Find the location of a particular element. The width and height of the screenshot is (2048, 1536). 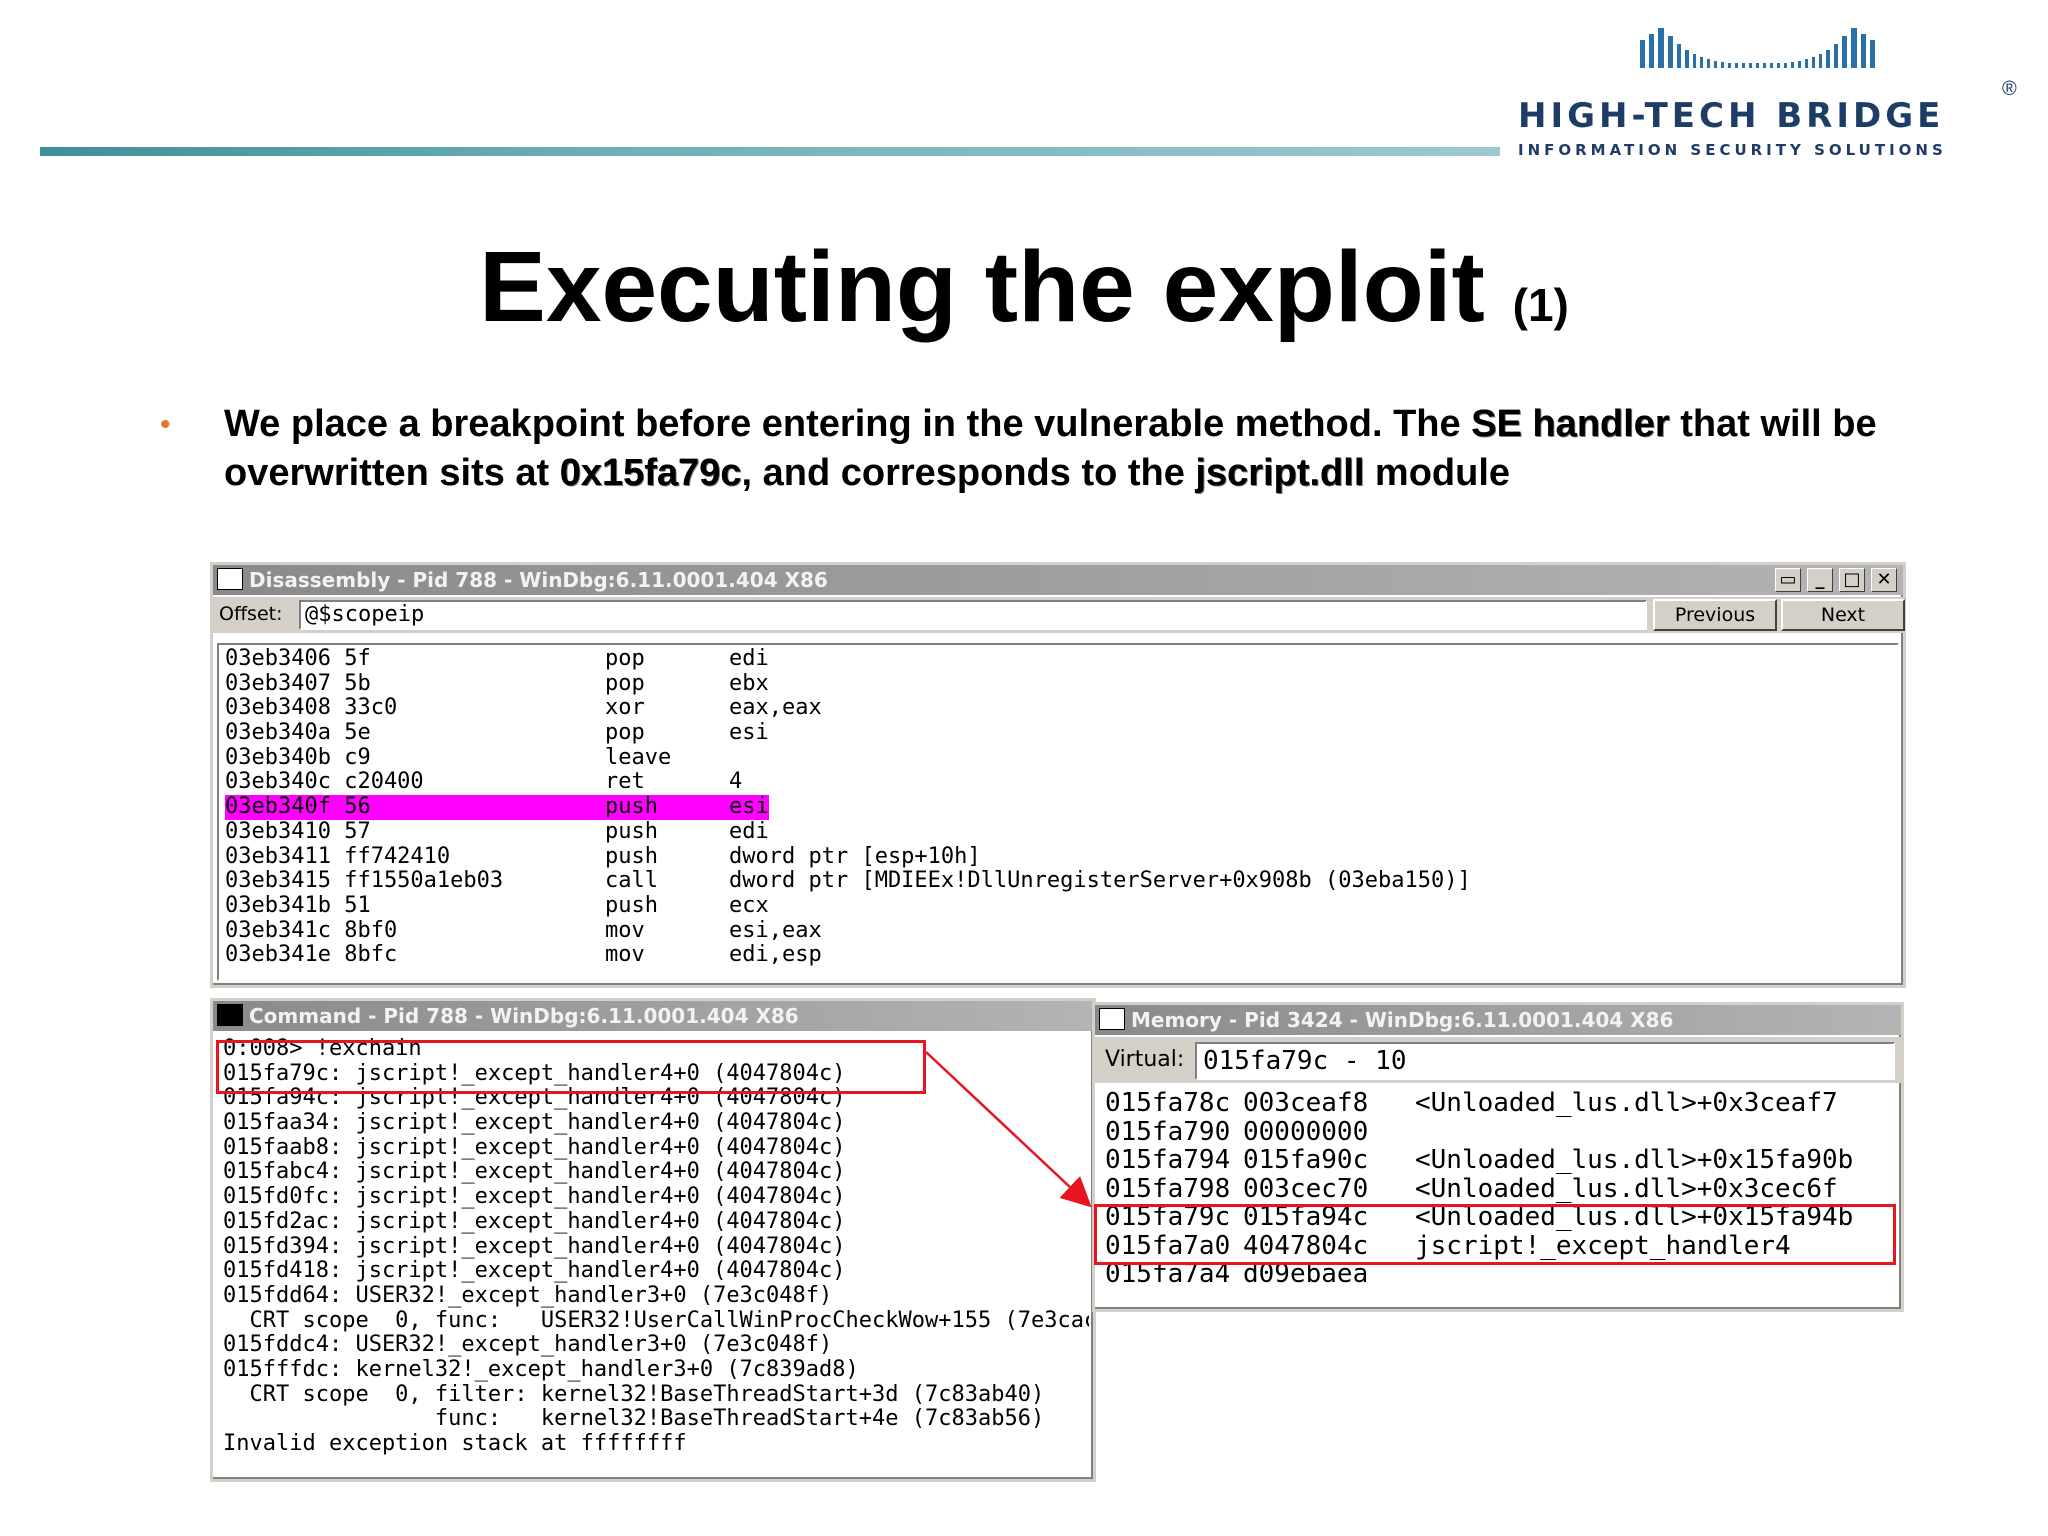

dock-icon: ▭ is located at coordinates (1788, 580).